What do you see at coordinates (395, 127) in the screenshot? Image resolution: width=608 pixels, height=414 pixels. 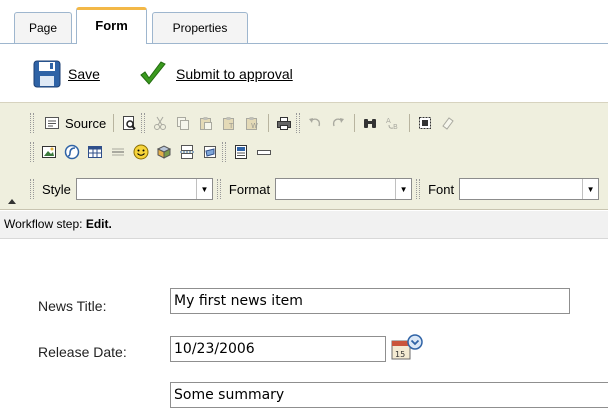 I see `svg-text: B` at bounding box center [395, 127].